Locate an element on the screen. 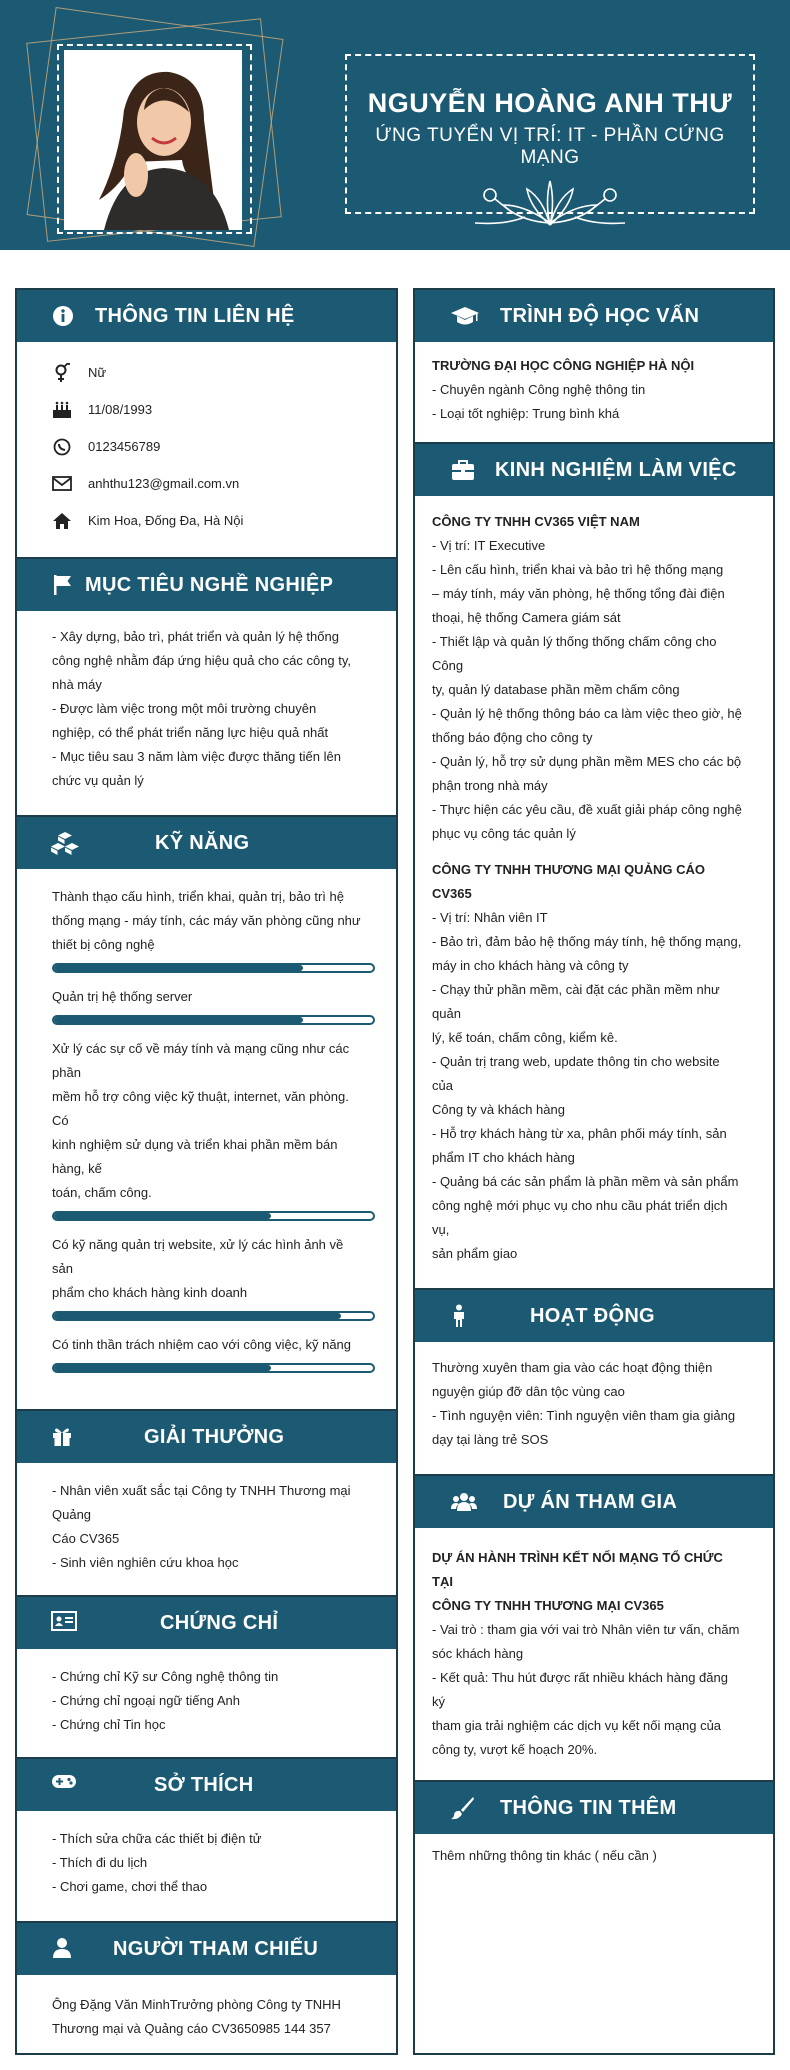 This screenshot has height=2070, width=790. text-line: - Chứng chỉ Tin học is located at coordinates (109, 1724).